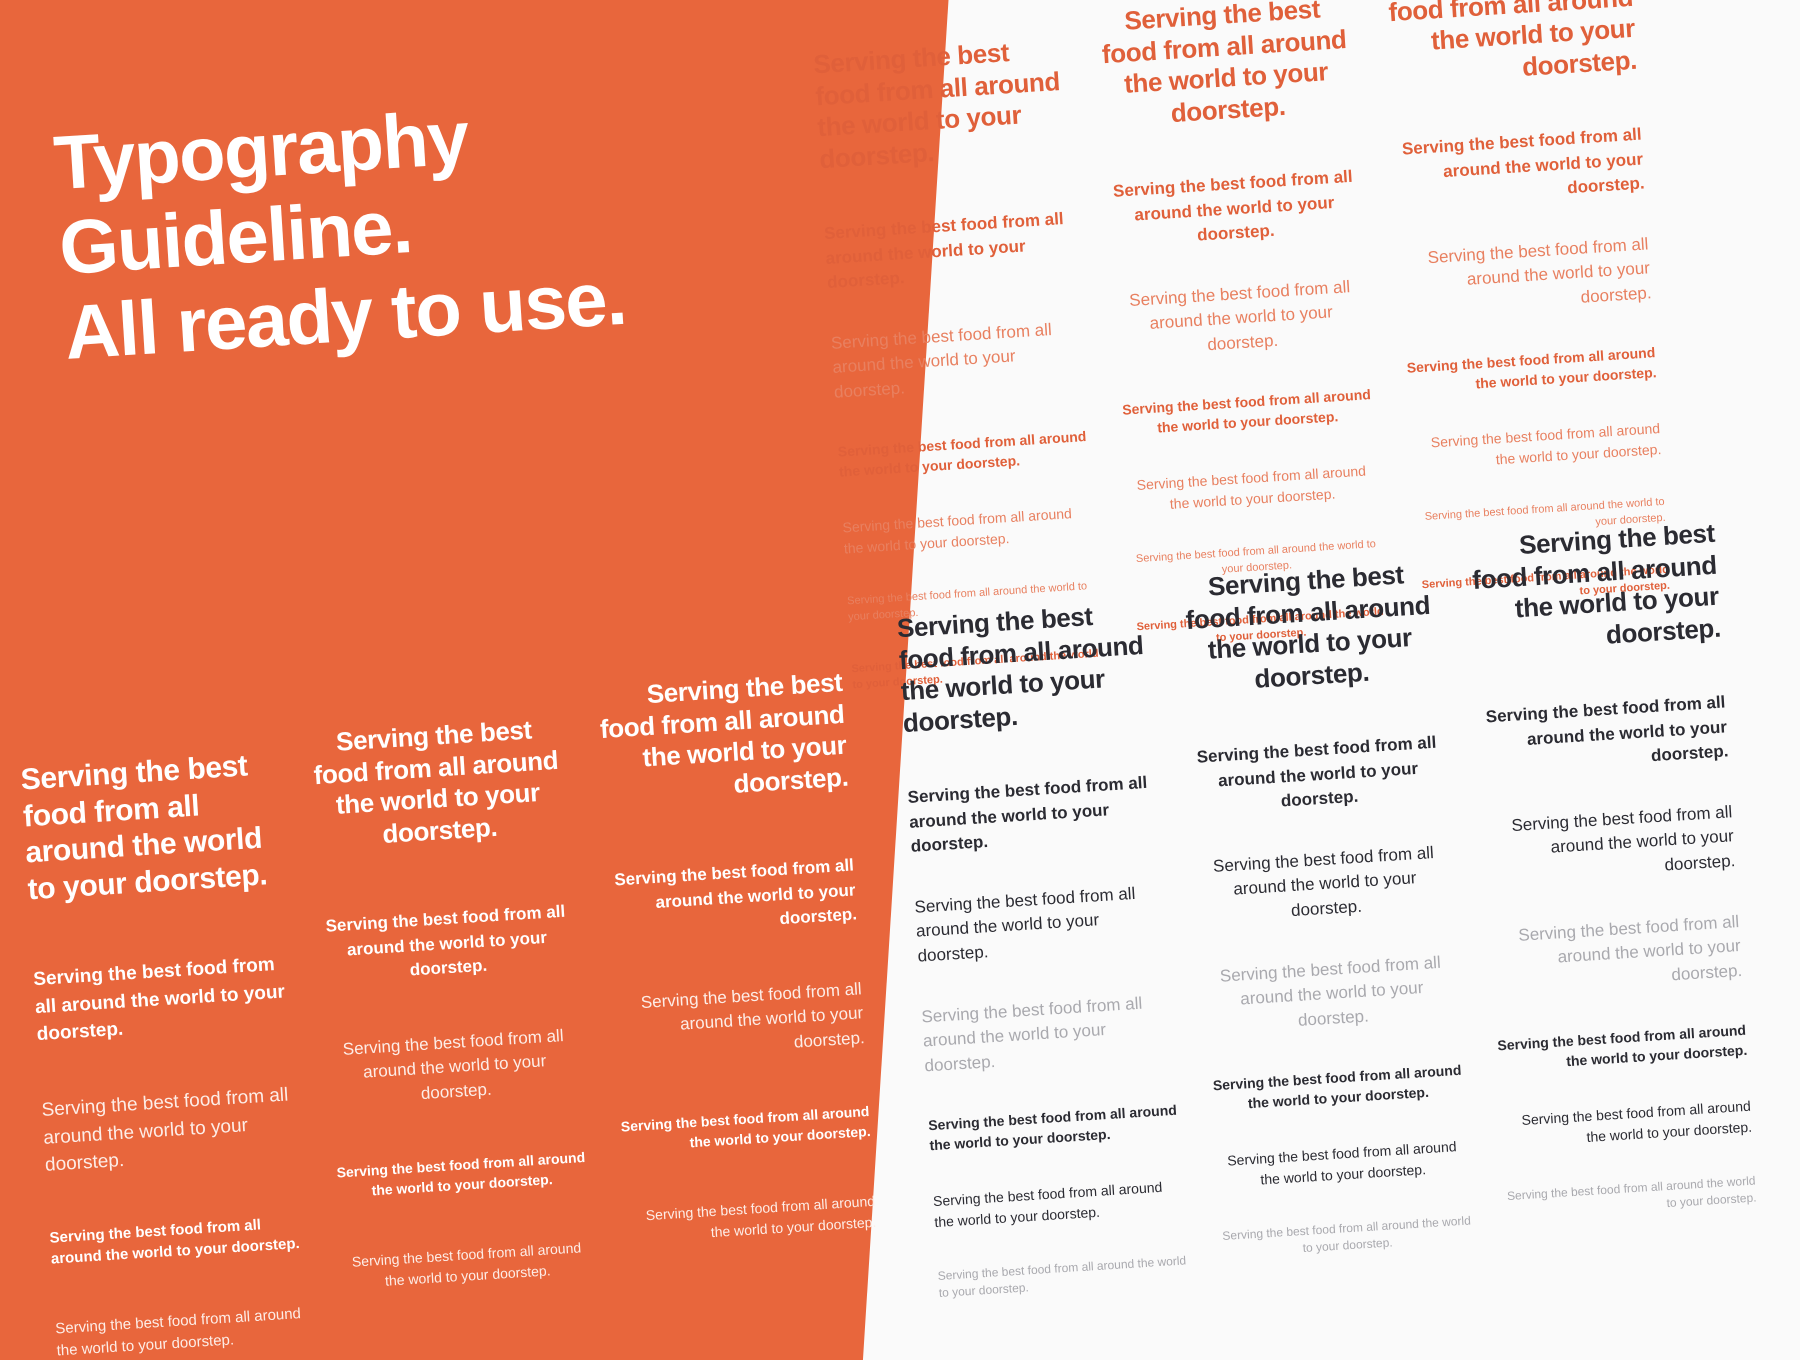 Image resolution: width=1800 pixels, height=1360 pixels. Describe the element at coordinates (340, 236) in the screenshot. I see `page-title: Typography Guideline. All ready to use.` at that location.